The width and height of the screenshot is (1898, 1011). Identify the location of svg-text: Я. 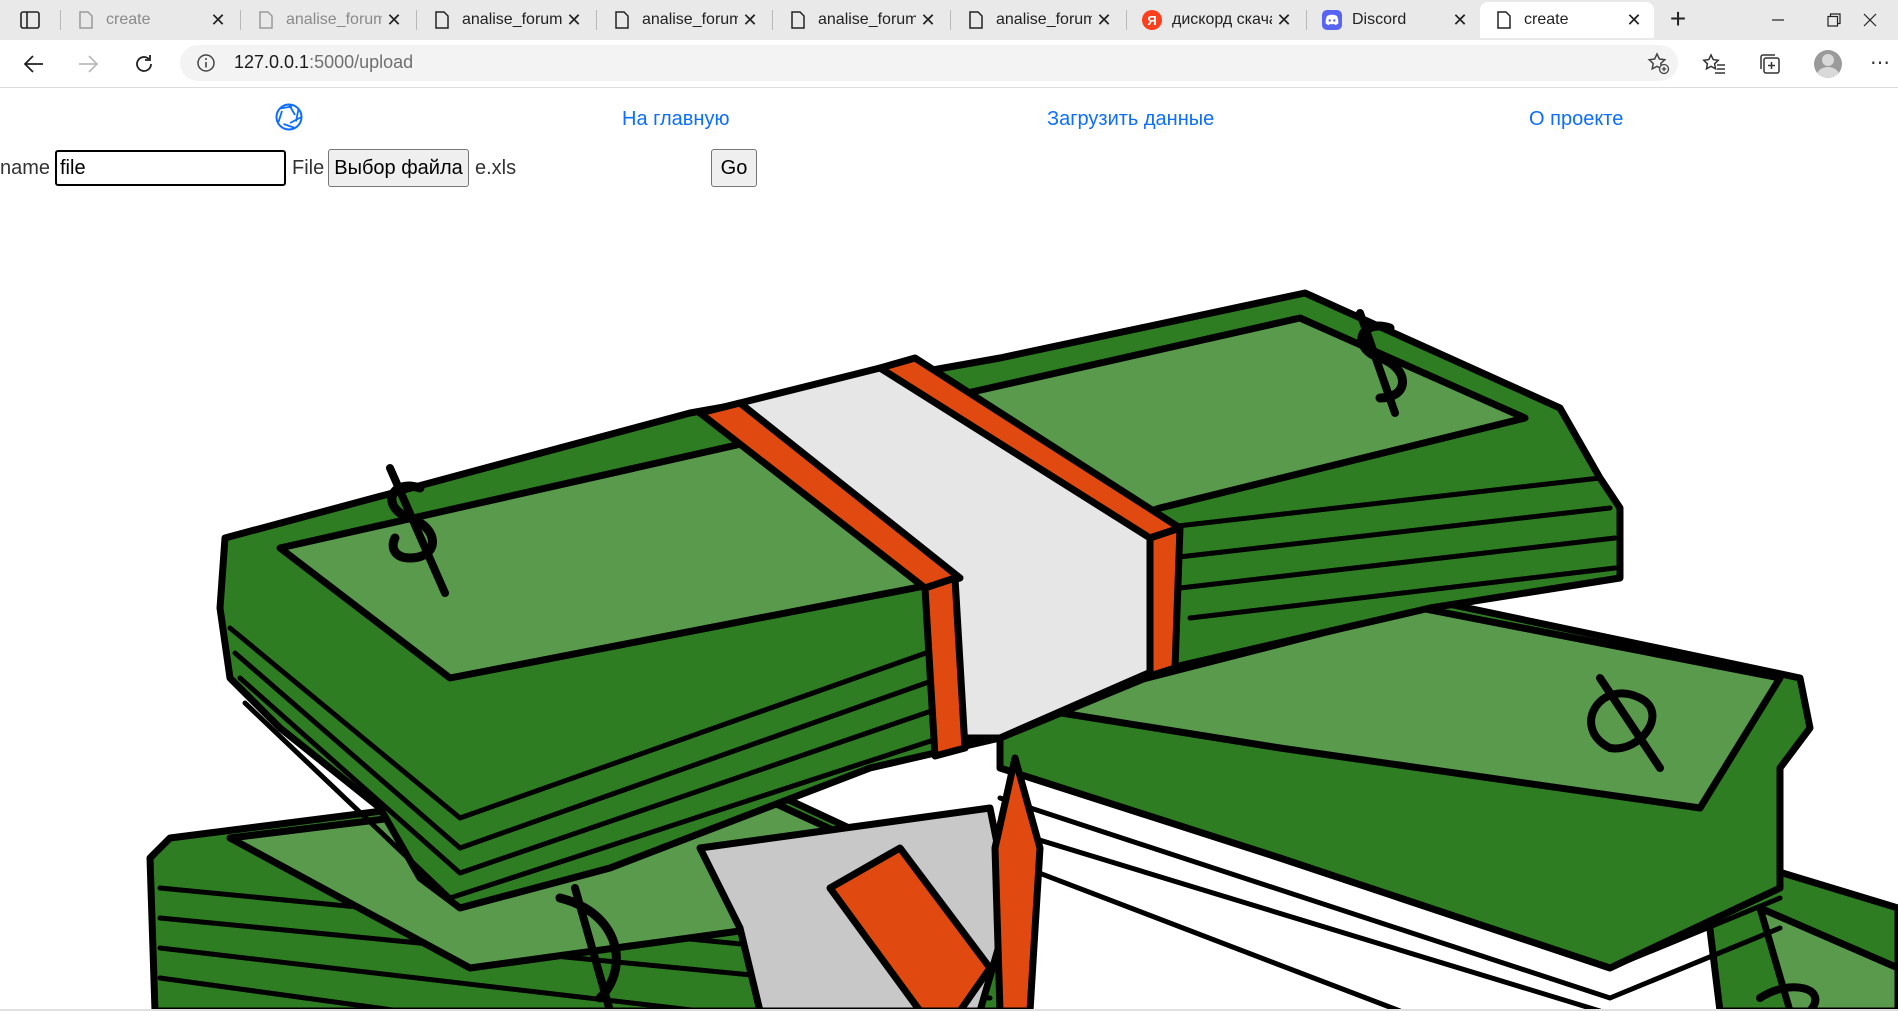
(1151, 20).